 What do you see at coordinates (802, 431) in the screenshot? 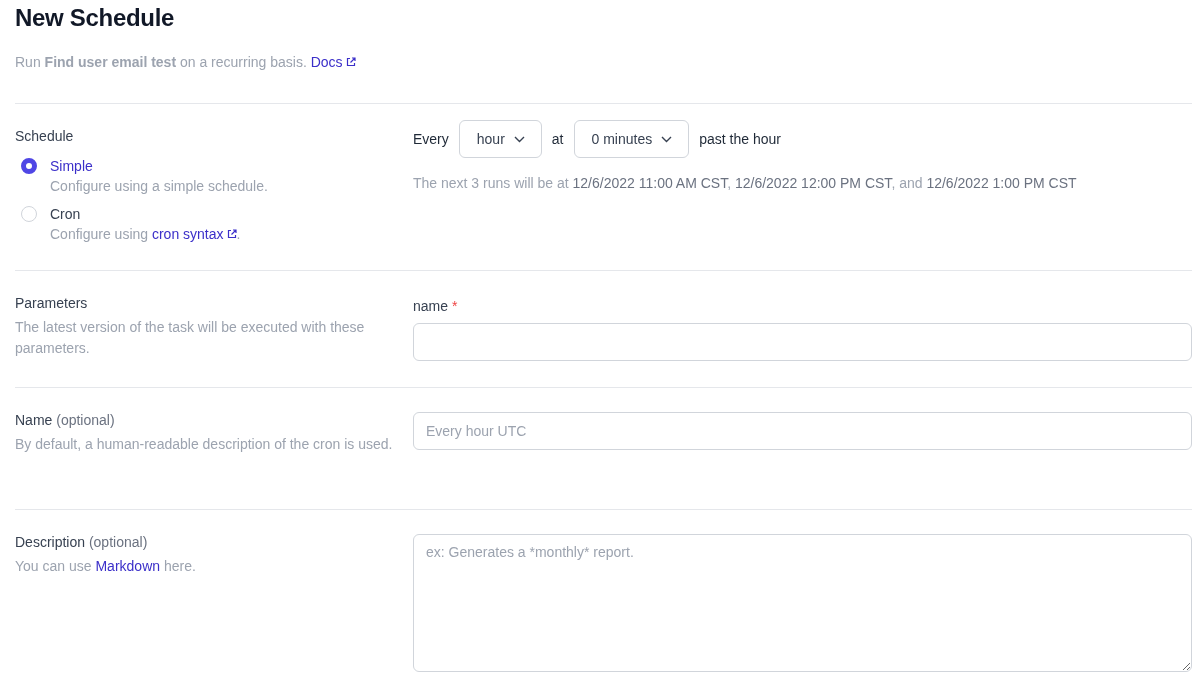
I see `input-field: Every hour UTC` at bounding box center [802, 431].